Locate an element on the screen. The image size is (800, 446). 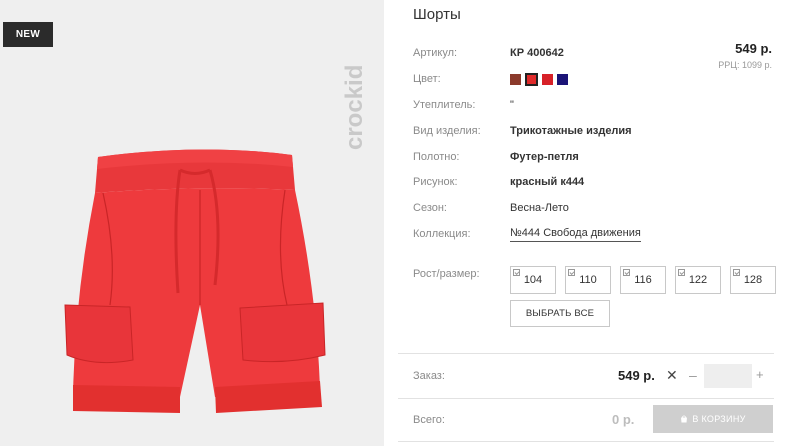
size-option-116: 116 is located at coordinates (643, 280).